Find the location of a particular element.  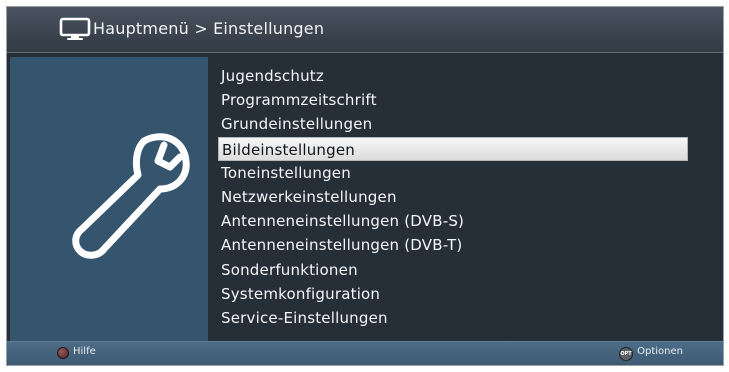

menu-item: Jugendschutz is located at coordinates (453, 76).